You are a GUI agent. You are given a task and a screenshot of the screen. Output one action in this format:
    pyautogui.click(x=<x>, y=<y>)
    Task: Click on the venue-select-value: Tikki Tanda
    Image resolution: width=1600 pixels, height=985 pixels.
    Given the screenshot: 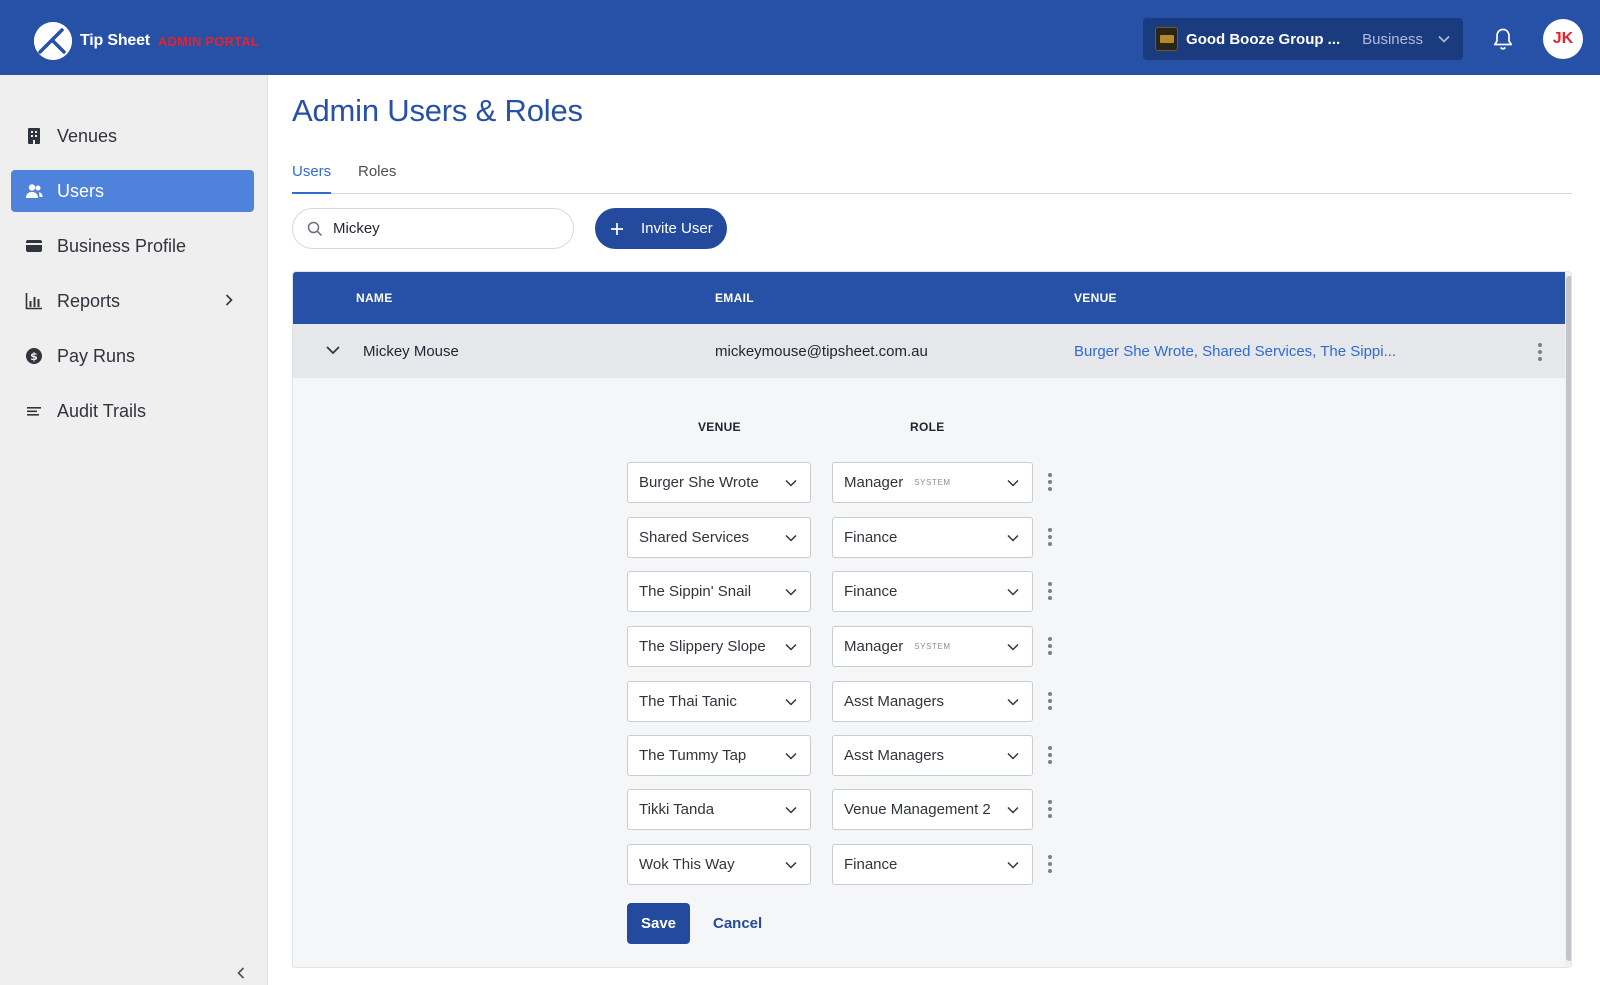 What is the action you would take?
    pyautogui.click(x=677, y=809)
    